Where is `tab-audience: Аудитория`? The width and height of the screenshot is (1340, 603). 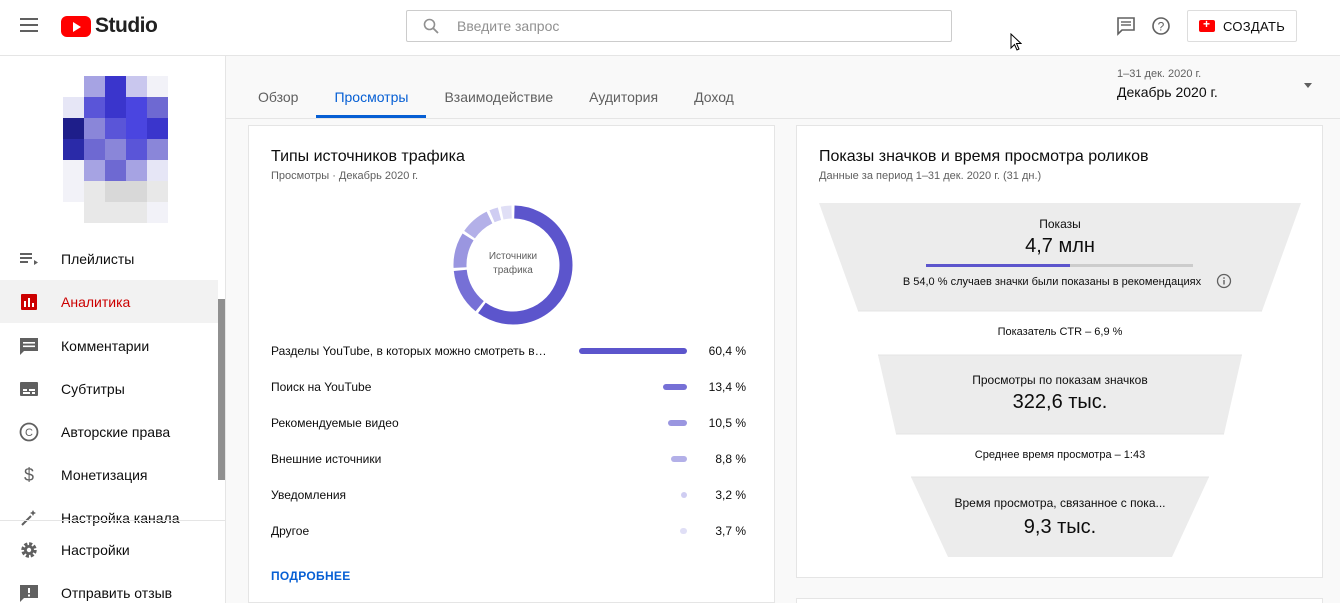 tab-audience: Аудитория is located at coordinates (623, 87).